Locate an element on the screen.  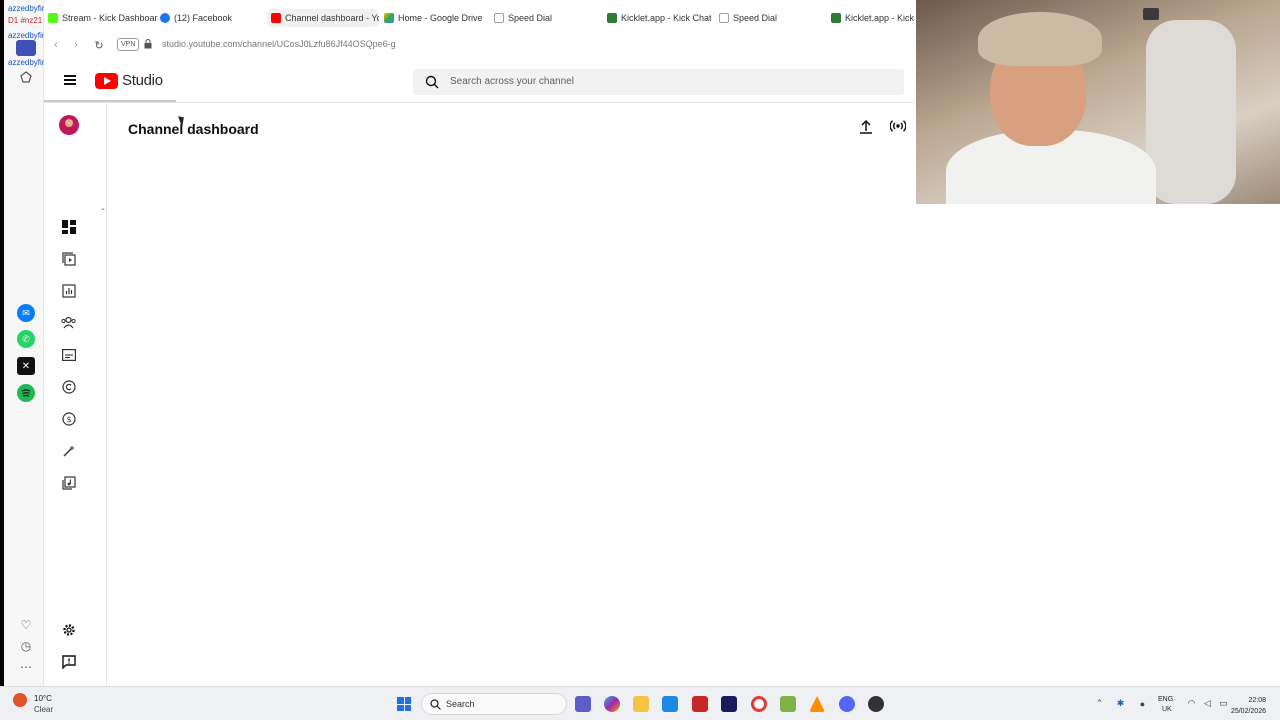
video-badge-icon is located at coordinates (1151, 14).